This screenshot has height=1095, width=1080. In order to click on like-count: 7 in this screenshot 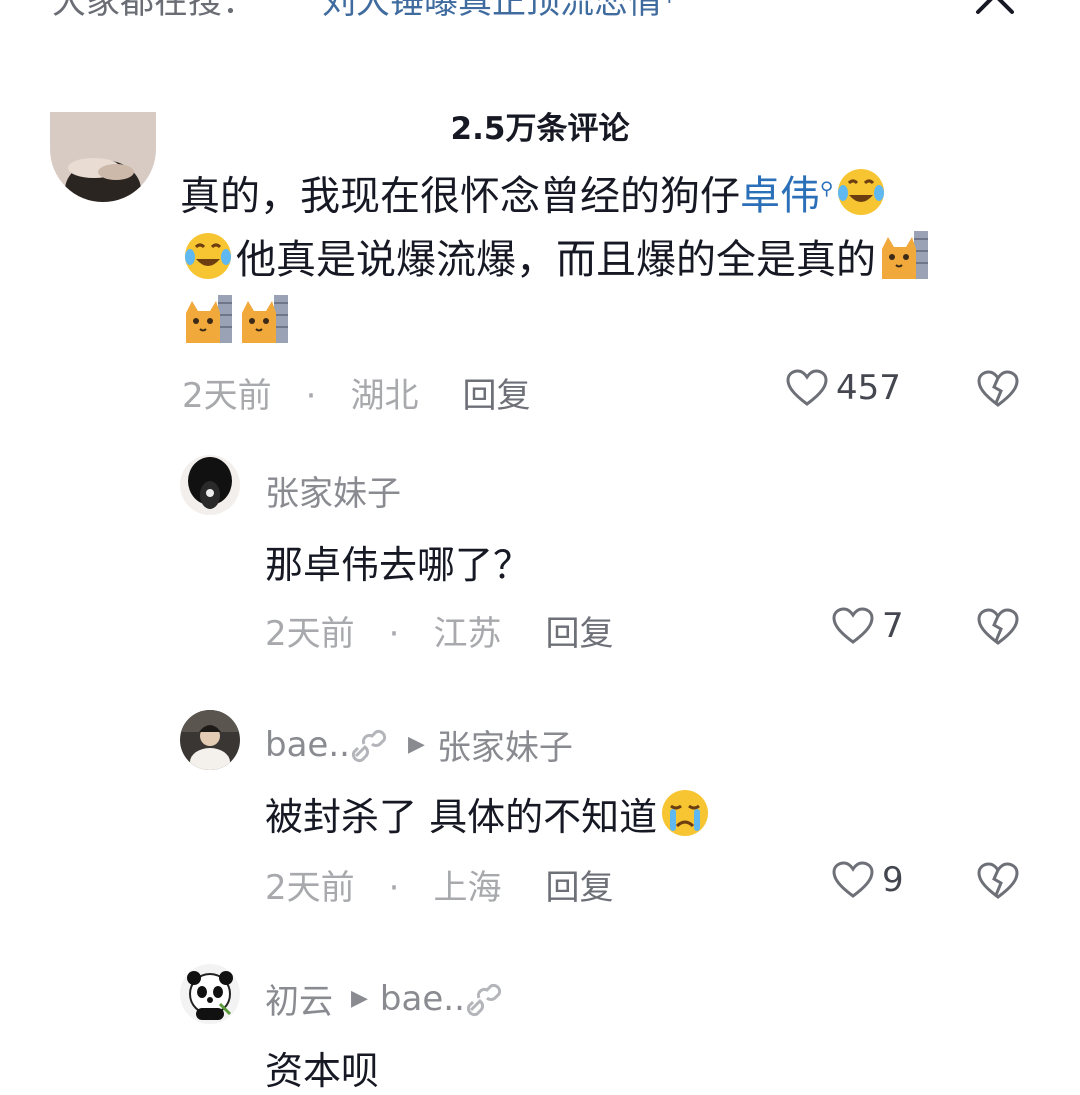, I will do `click(893, 626)`.